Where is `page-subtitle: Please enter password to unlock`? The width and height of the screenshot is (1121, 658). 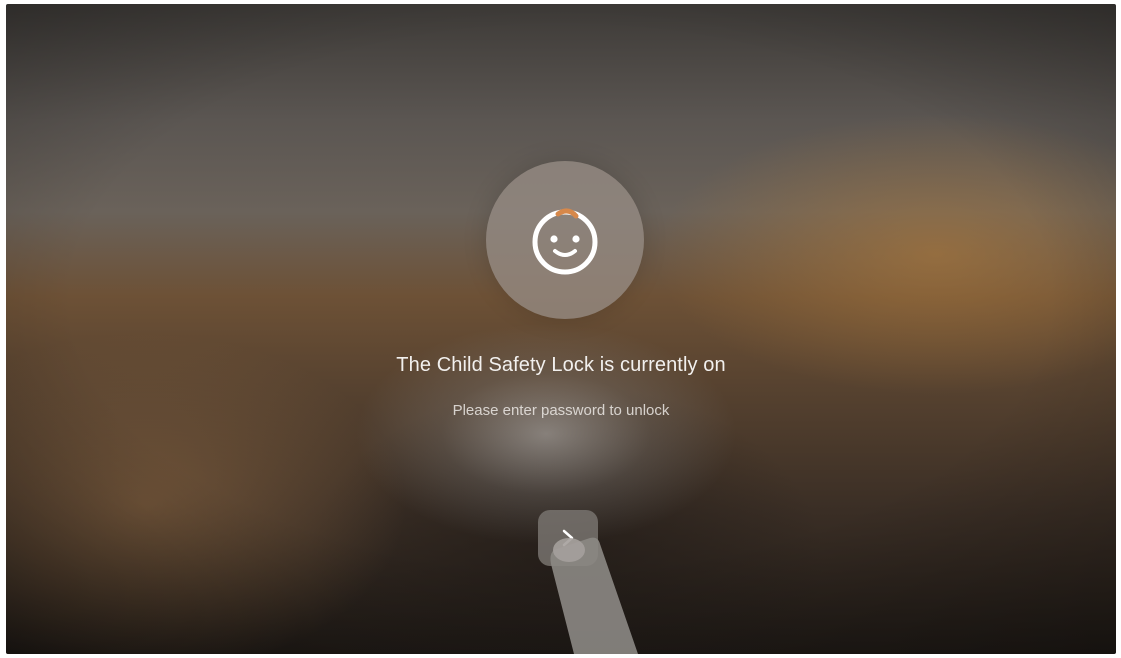 page-subtitle: Please enter password to unlock is located at coordinates (561, 410).